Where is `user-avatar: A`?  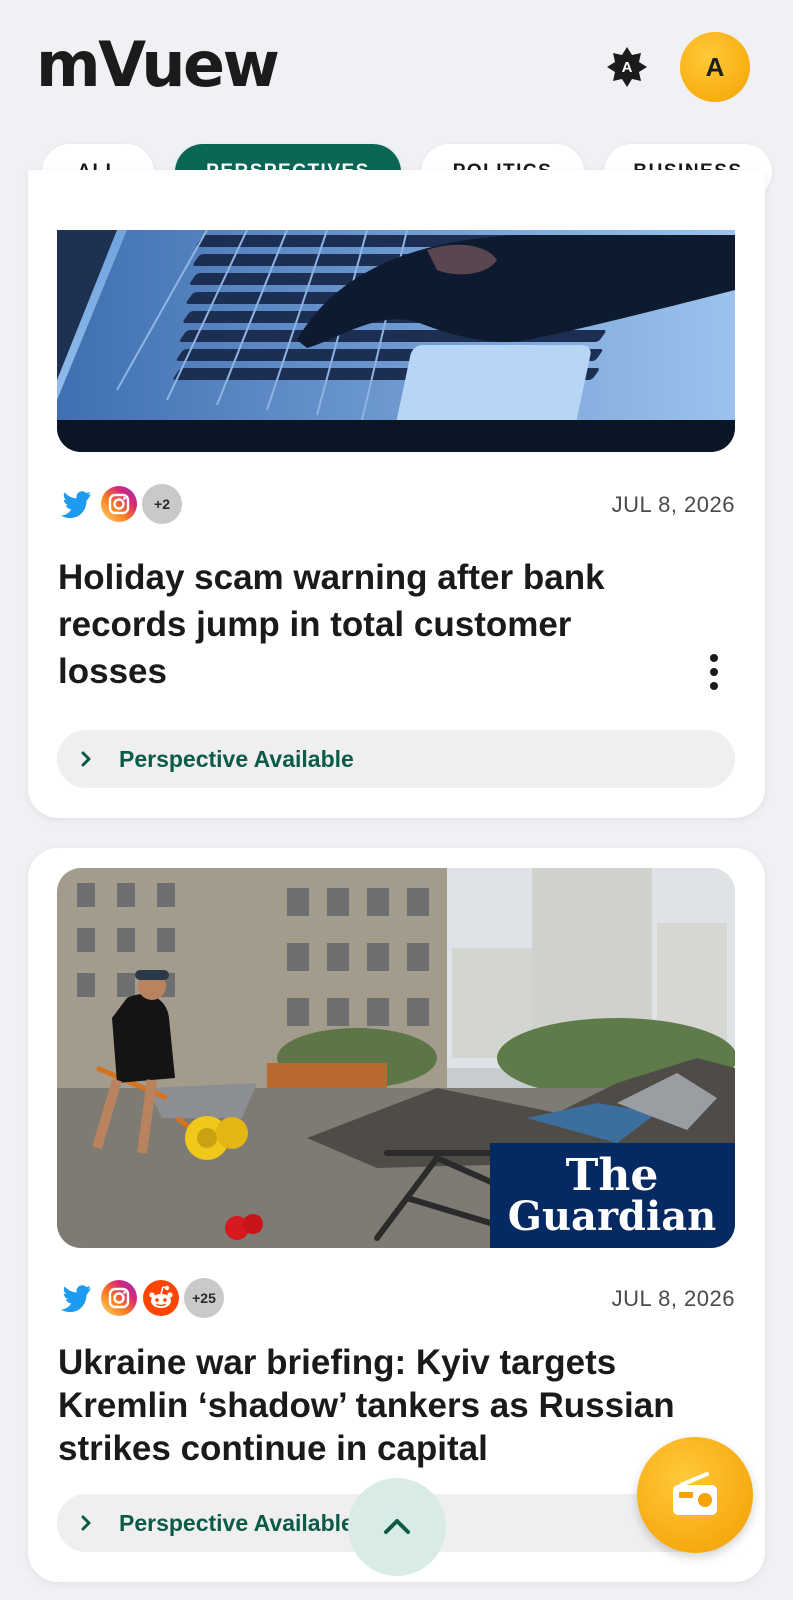
user-avatar: A is located at coordinates (715, 67).